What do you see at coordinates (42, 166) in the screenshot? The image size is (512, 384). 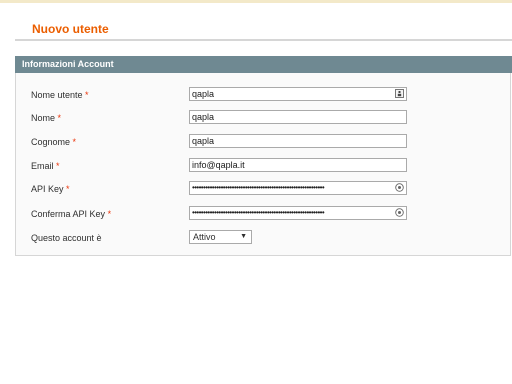 I see `email-label-text: Email` at bounding box center [42, 166].